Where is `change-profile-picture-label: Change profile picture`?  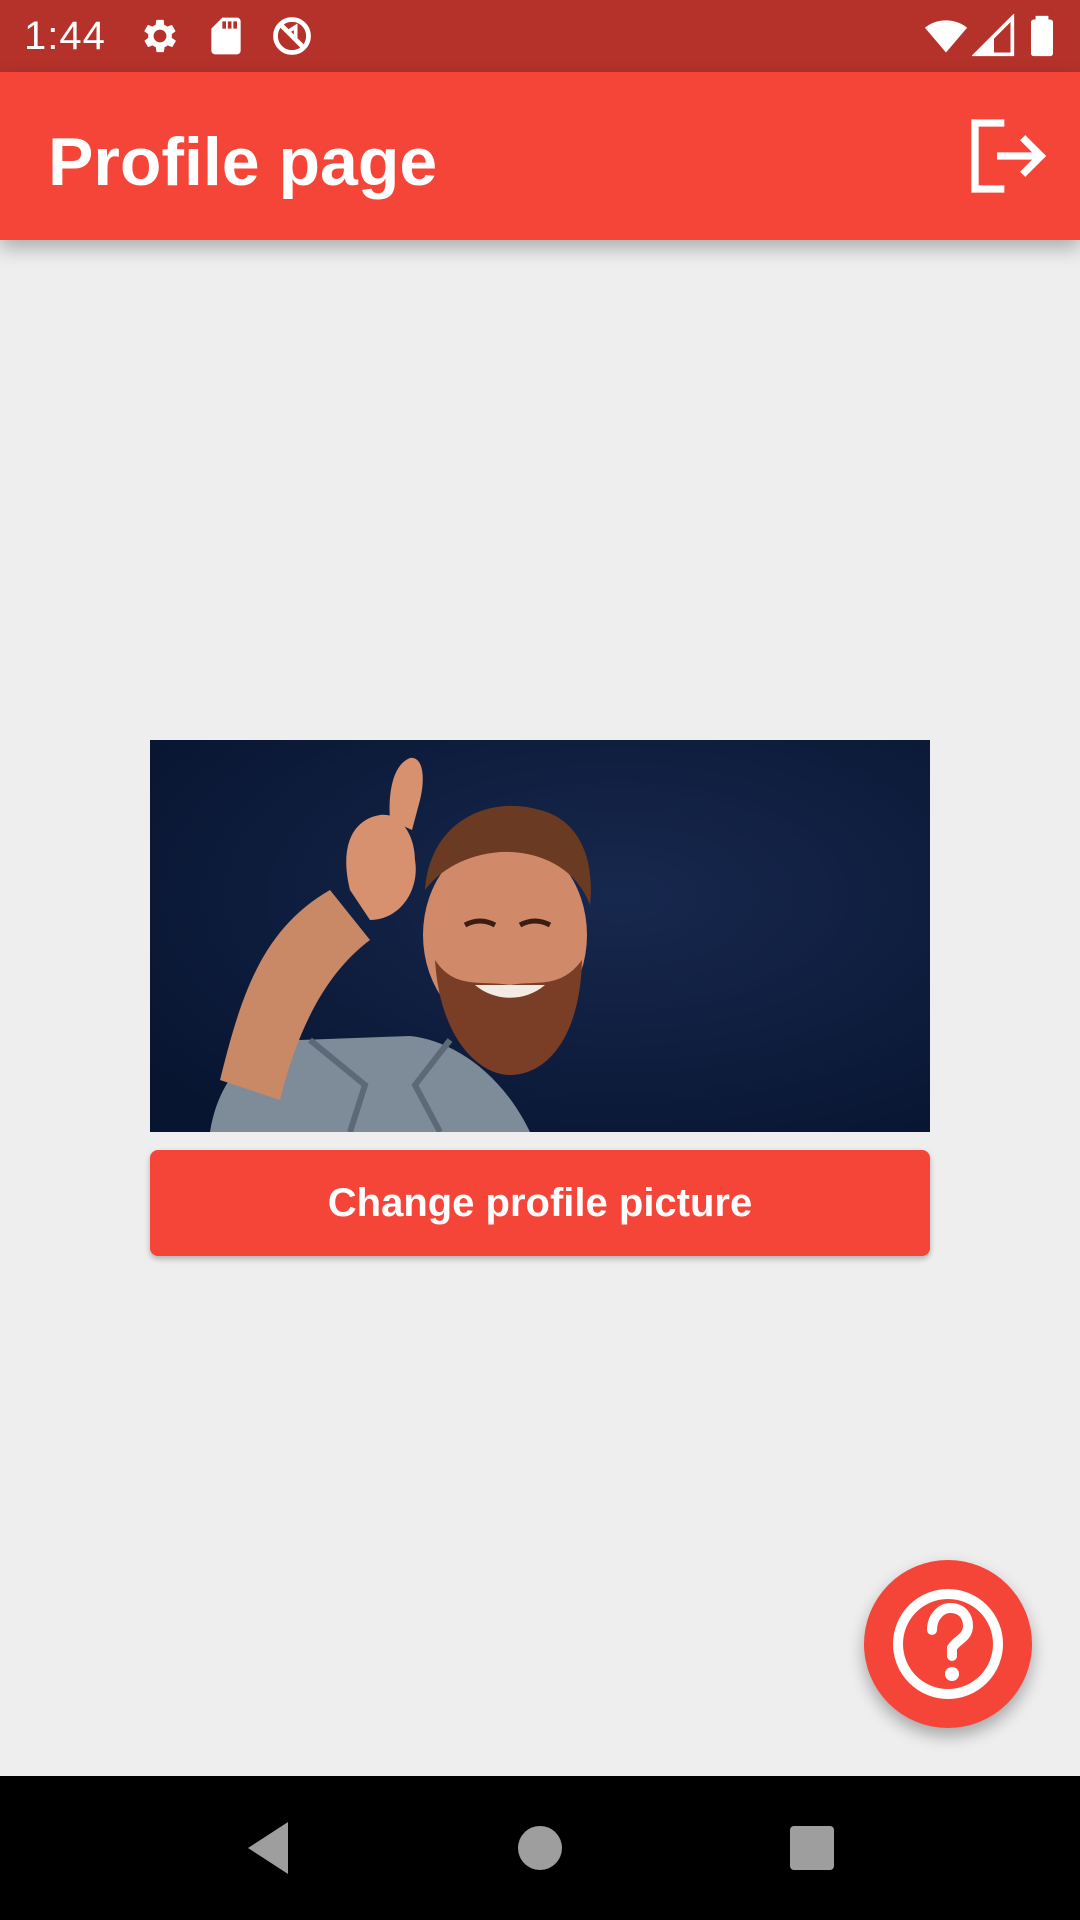 change-profile-picture-label: Change profile picture is located at coordinates (540, 1202).